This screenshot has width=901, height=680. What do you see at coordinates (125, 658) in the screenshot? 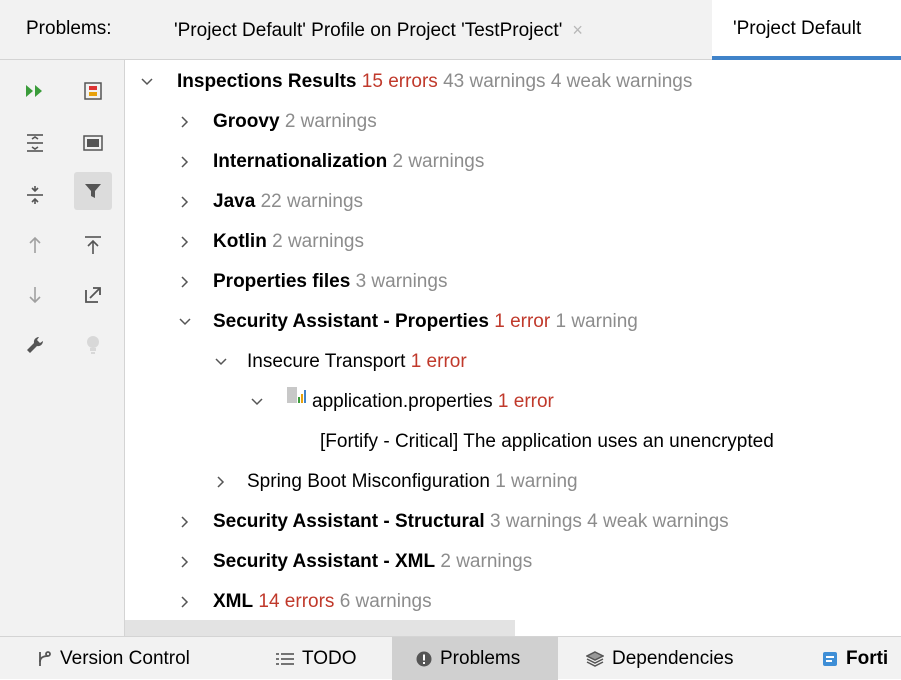
I see `version-control-label: Version Control` at bounding box center [125, 658].